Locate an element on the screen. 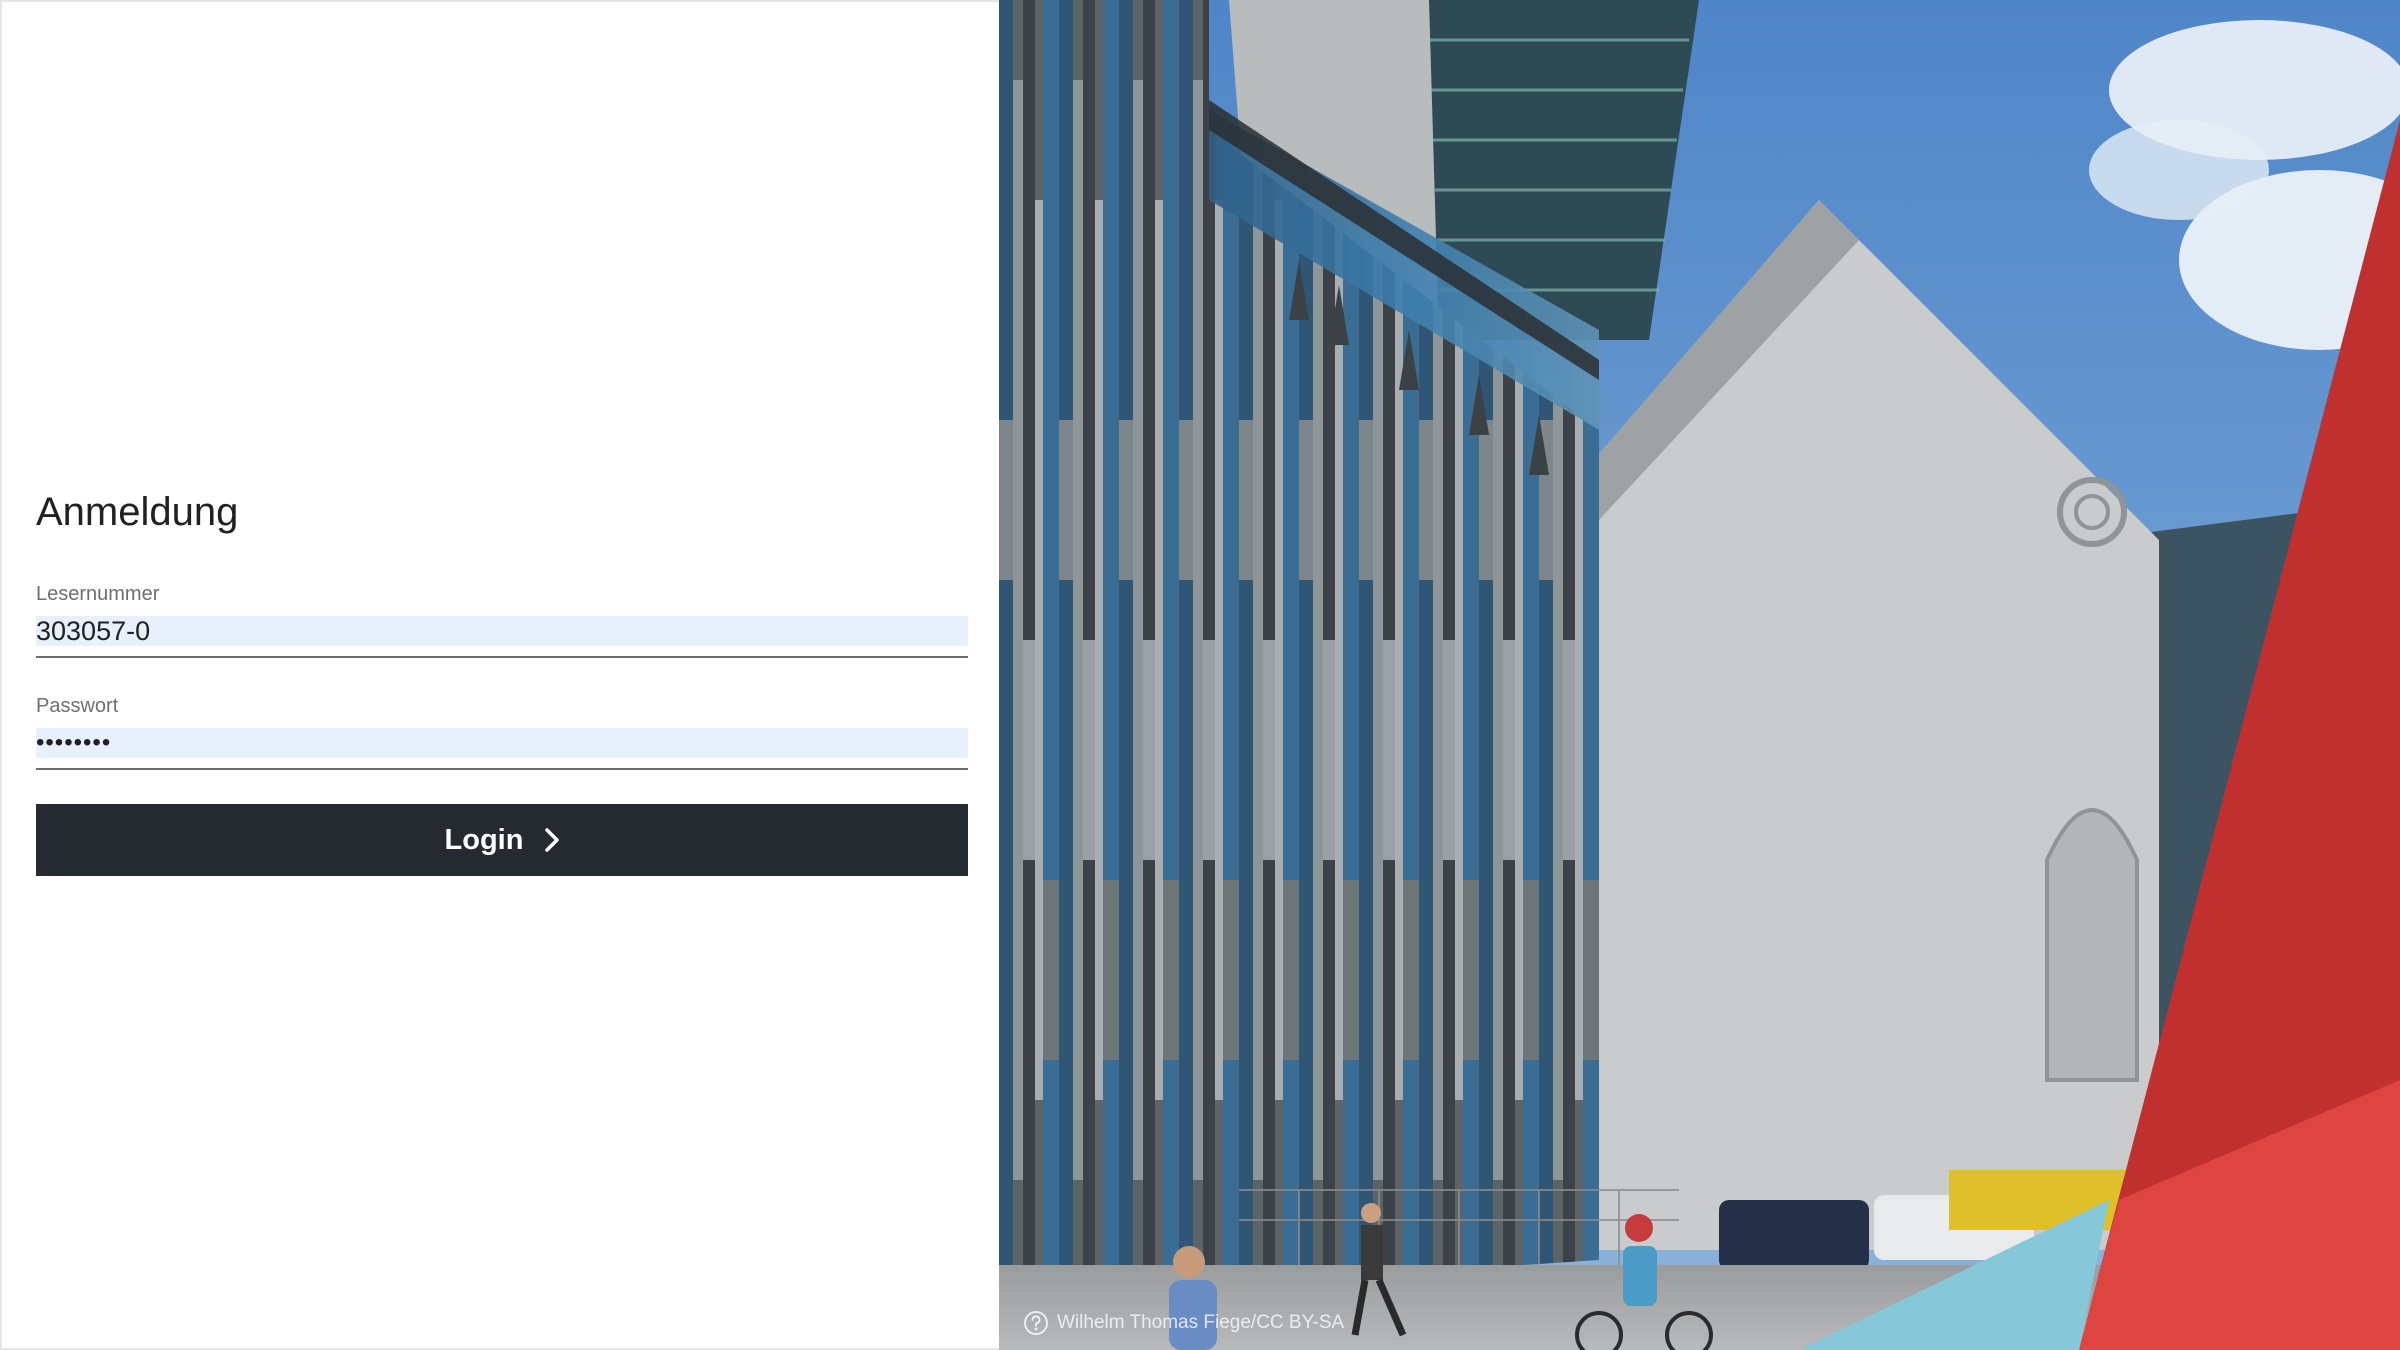  login-form: Anmeldung Lesernummer Passwort Login is located at coordinates (502, 679).